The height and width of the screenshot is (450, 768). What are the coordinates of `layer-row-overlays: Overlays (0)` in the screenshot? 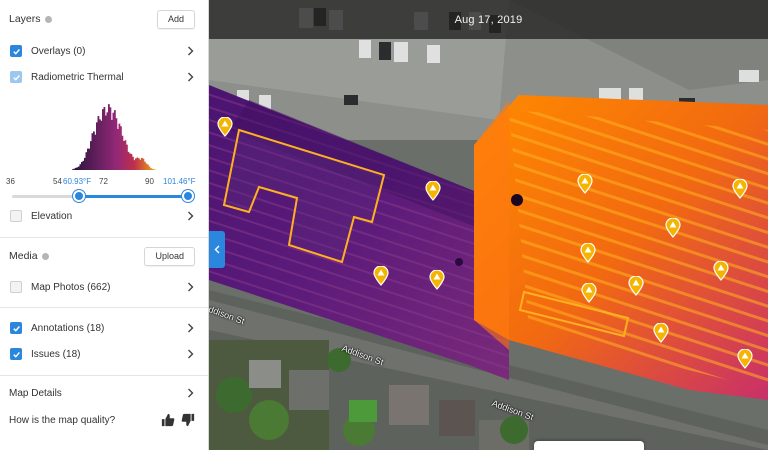 It's located at (104, 51).